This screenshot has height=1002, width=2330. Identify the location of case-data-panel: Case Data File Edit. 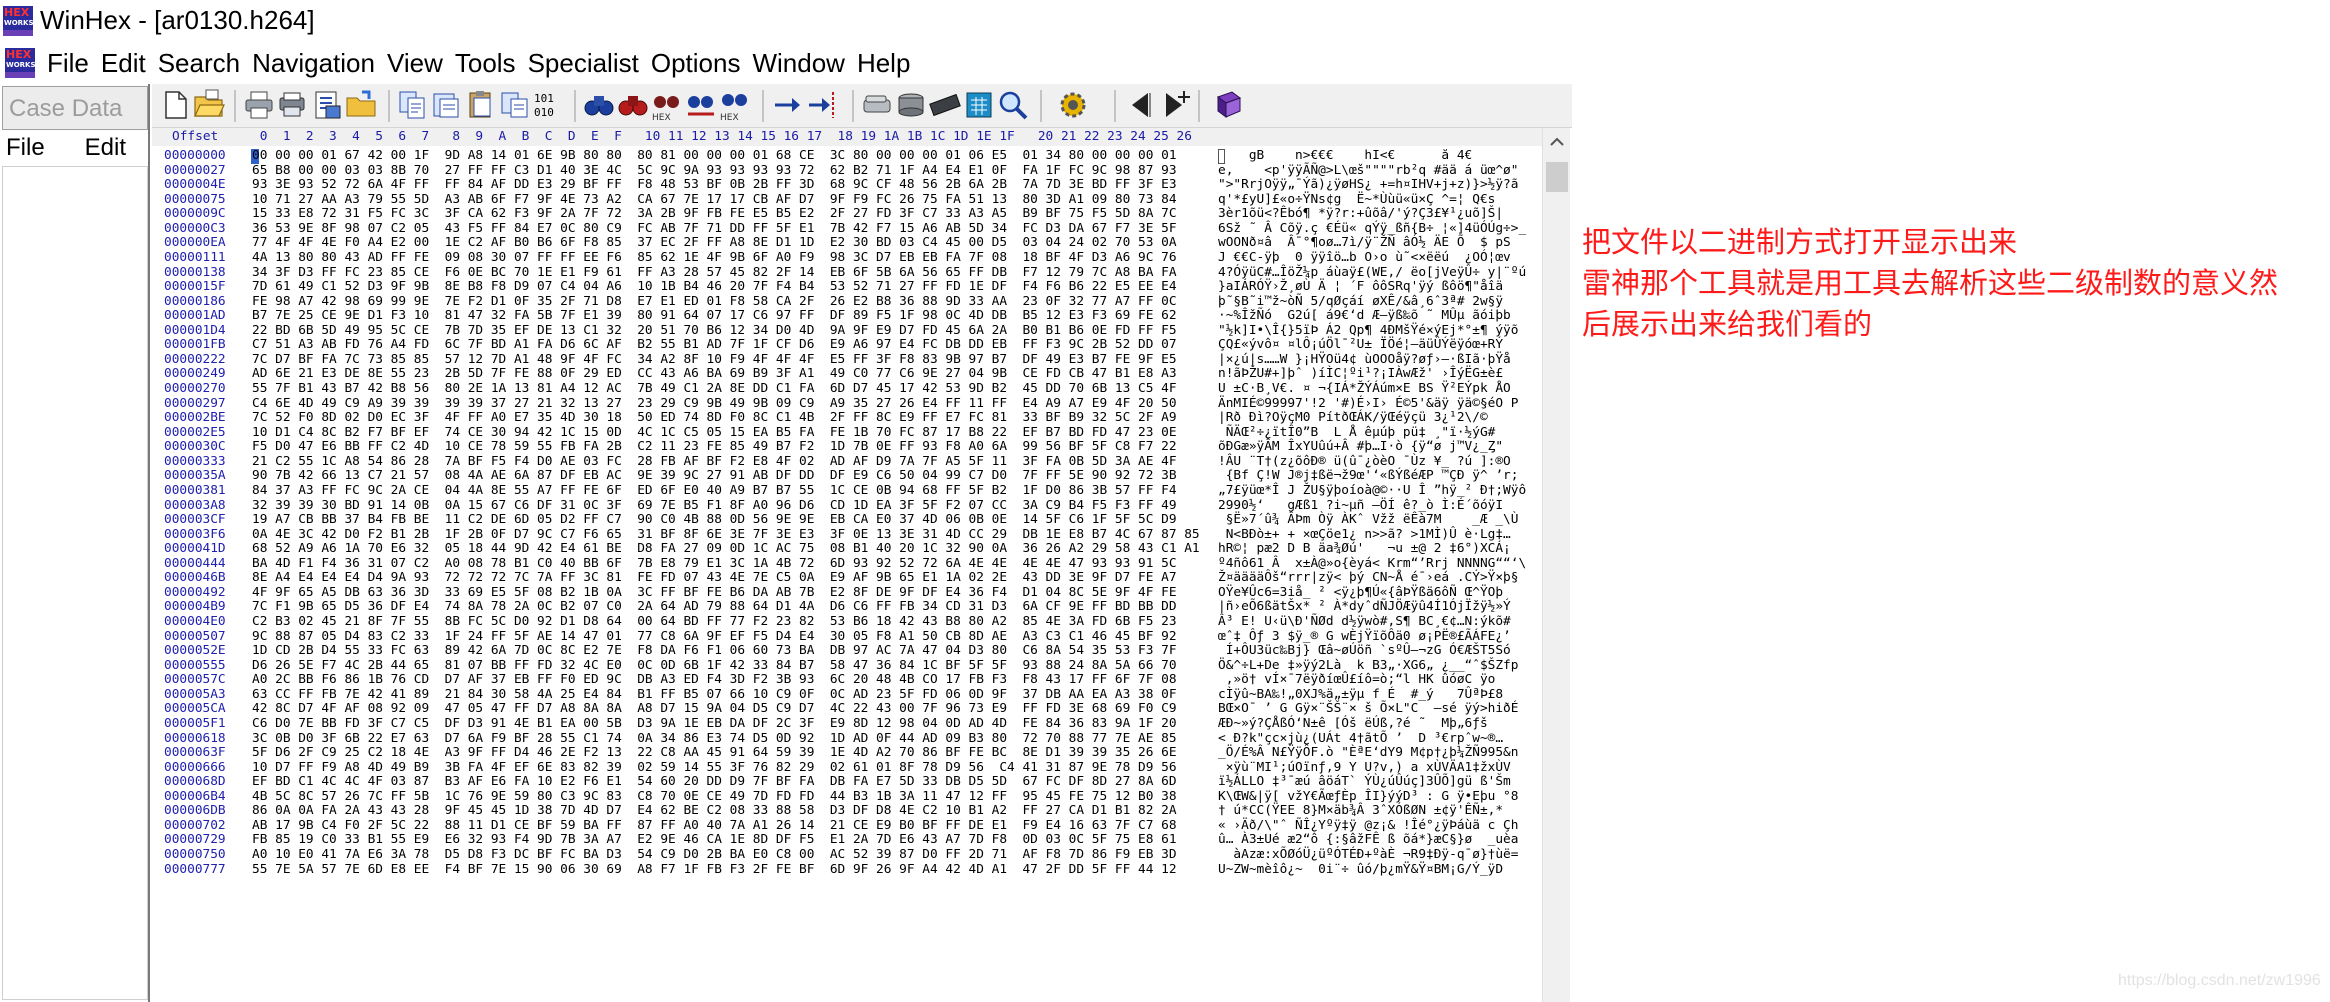
(75, 543).